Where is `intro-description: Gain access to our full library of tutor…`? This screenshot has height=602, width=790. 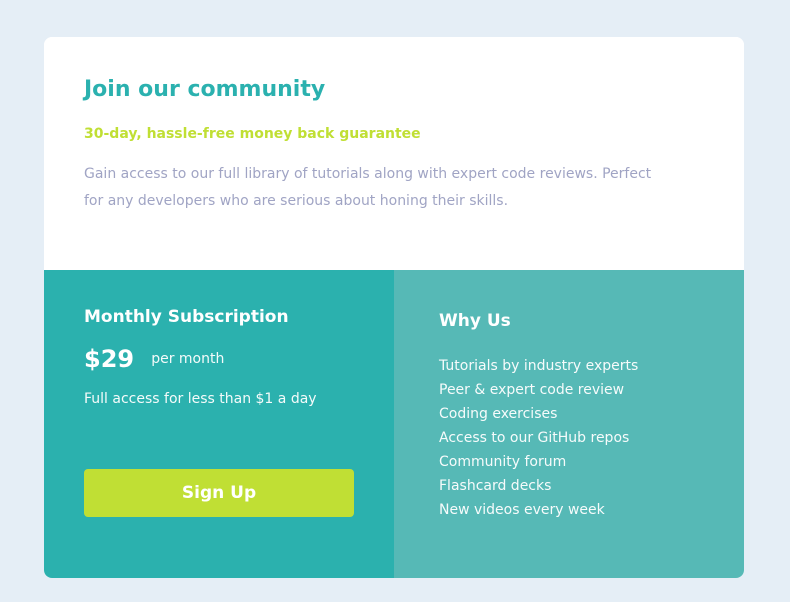 intro-description: Gain access to our full library of tutor… is located at coordinates (368, 187).